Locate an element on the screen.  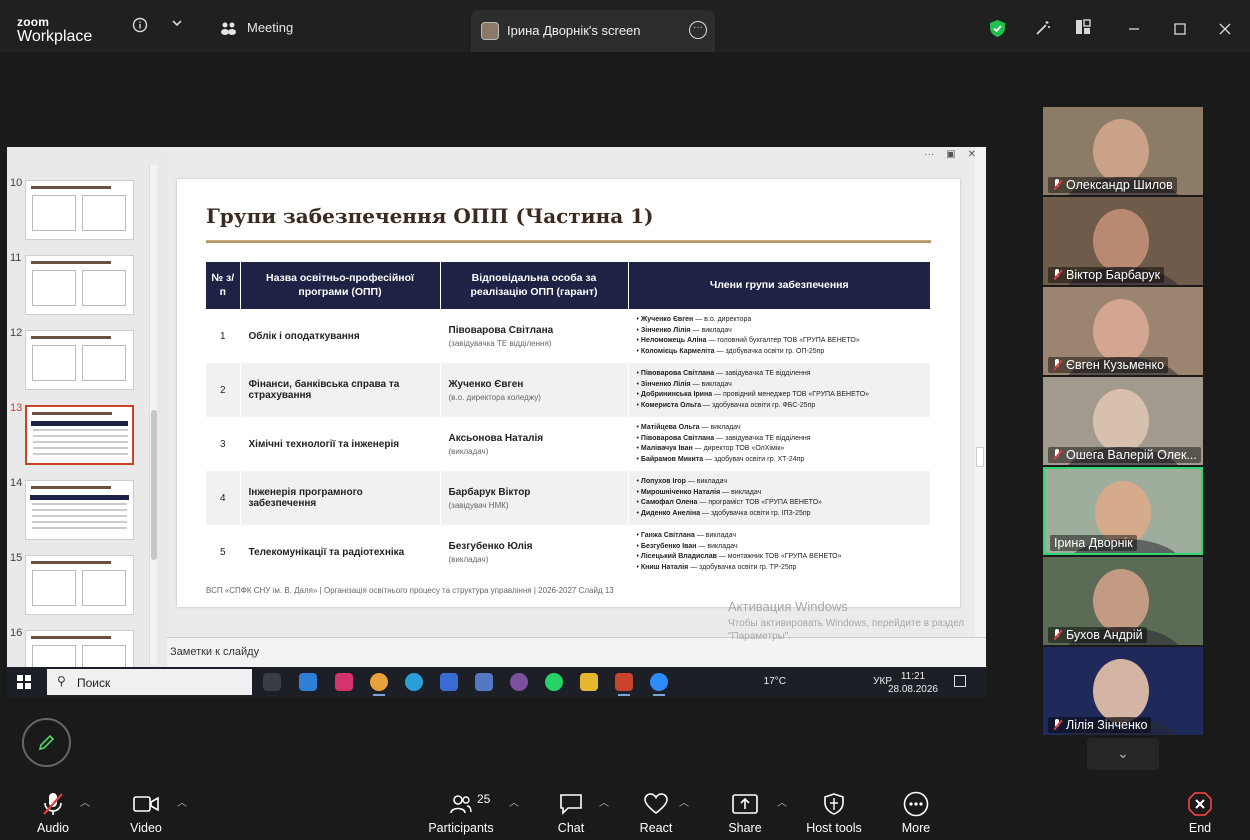
participant-tile: Олександр Шилов is located at coordinates (1123, 151).